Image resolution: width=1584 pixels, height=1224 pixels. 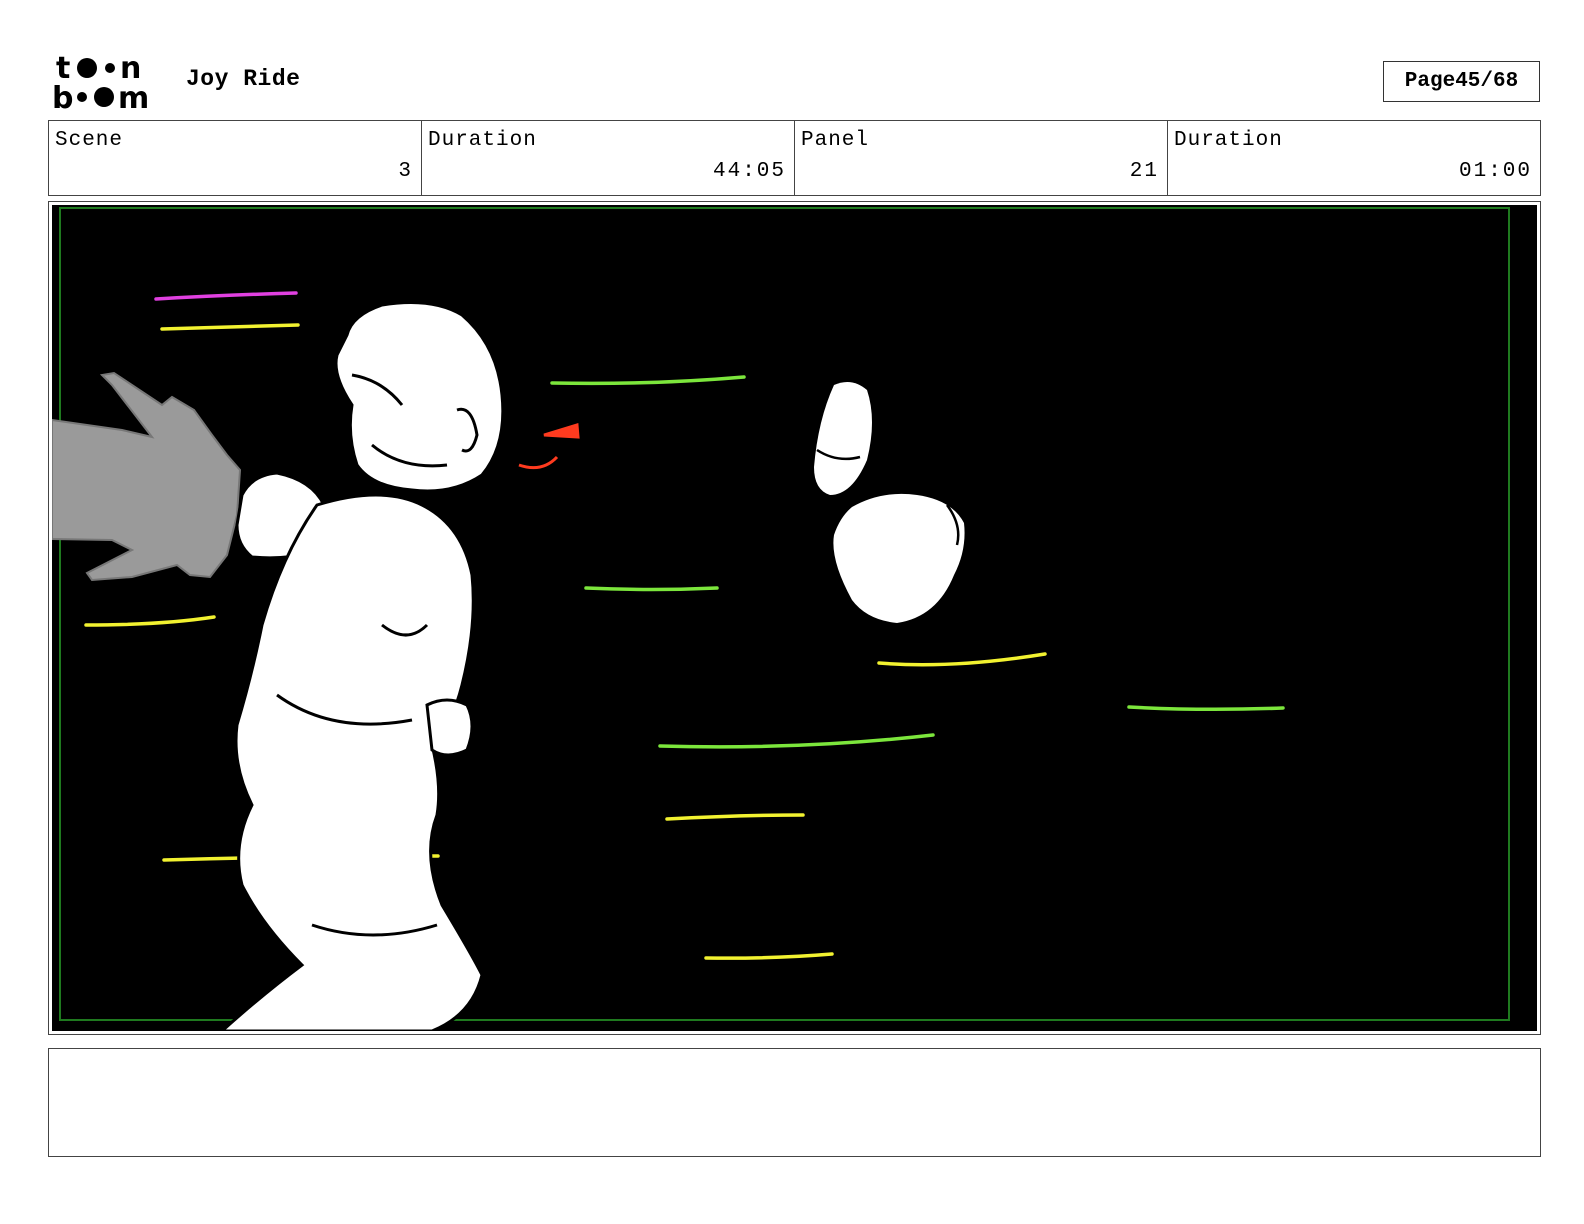 I want to click on scene-duration-label: Duration, so click(x=482, y=140).